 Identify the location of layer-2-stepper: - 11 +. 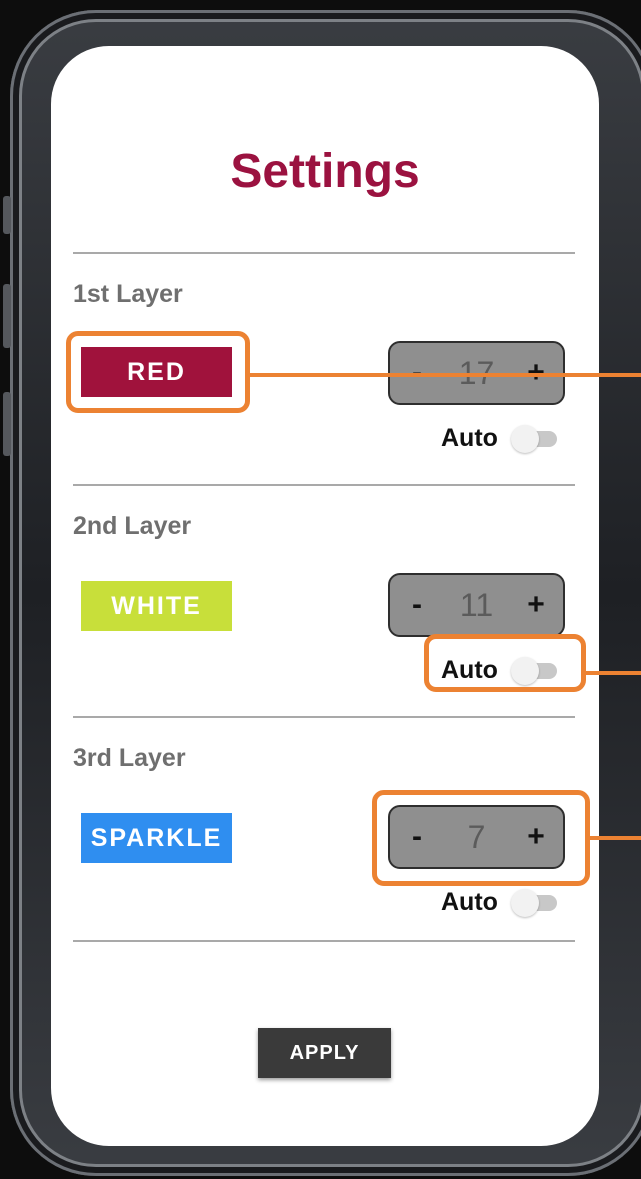
(476, 605).